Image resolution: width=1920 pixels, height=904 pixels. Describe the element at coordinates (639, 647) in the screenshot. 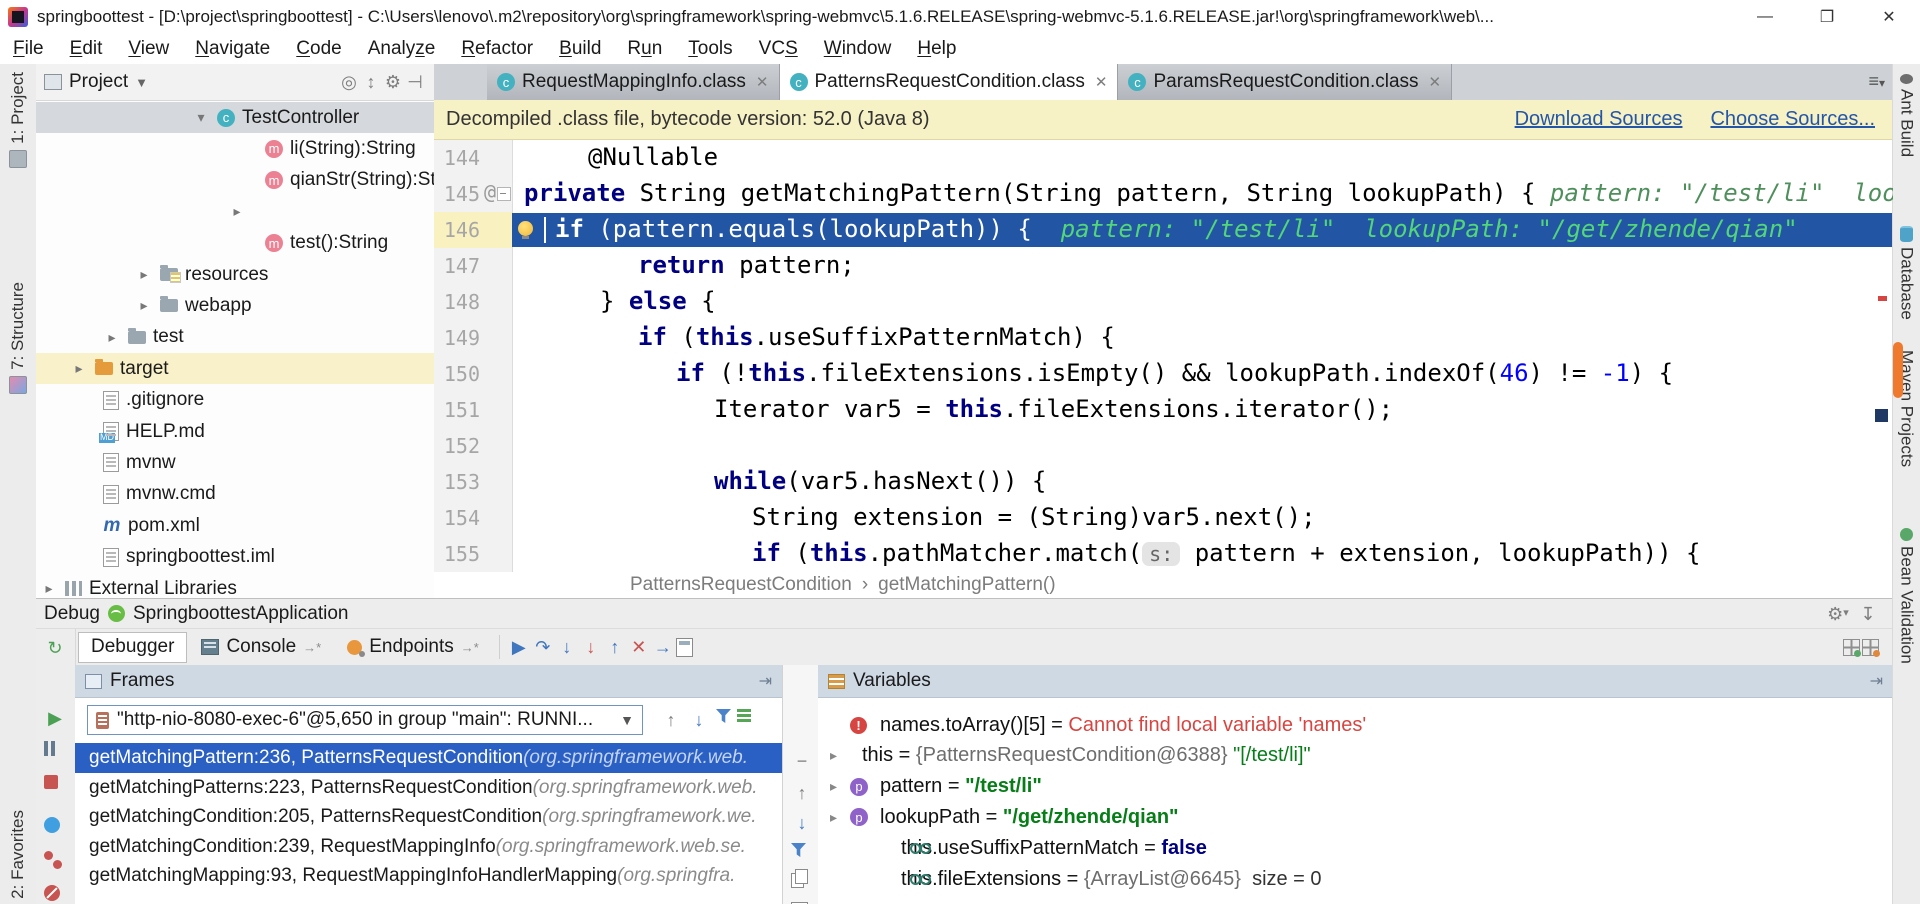

I see `drop-frame-icon: ✕` at that location.